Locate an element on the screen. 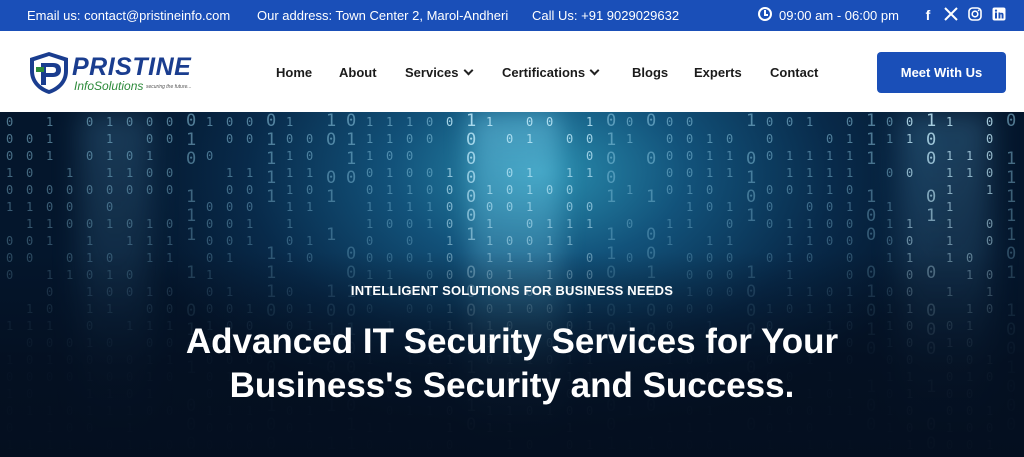 This screenshot has height=457, width=1024. nav-home: Home is located at coordinates (294, 72).